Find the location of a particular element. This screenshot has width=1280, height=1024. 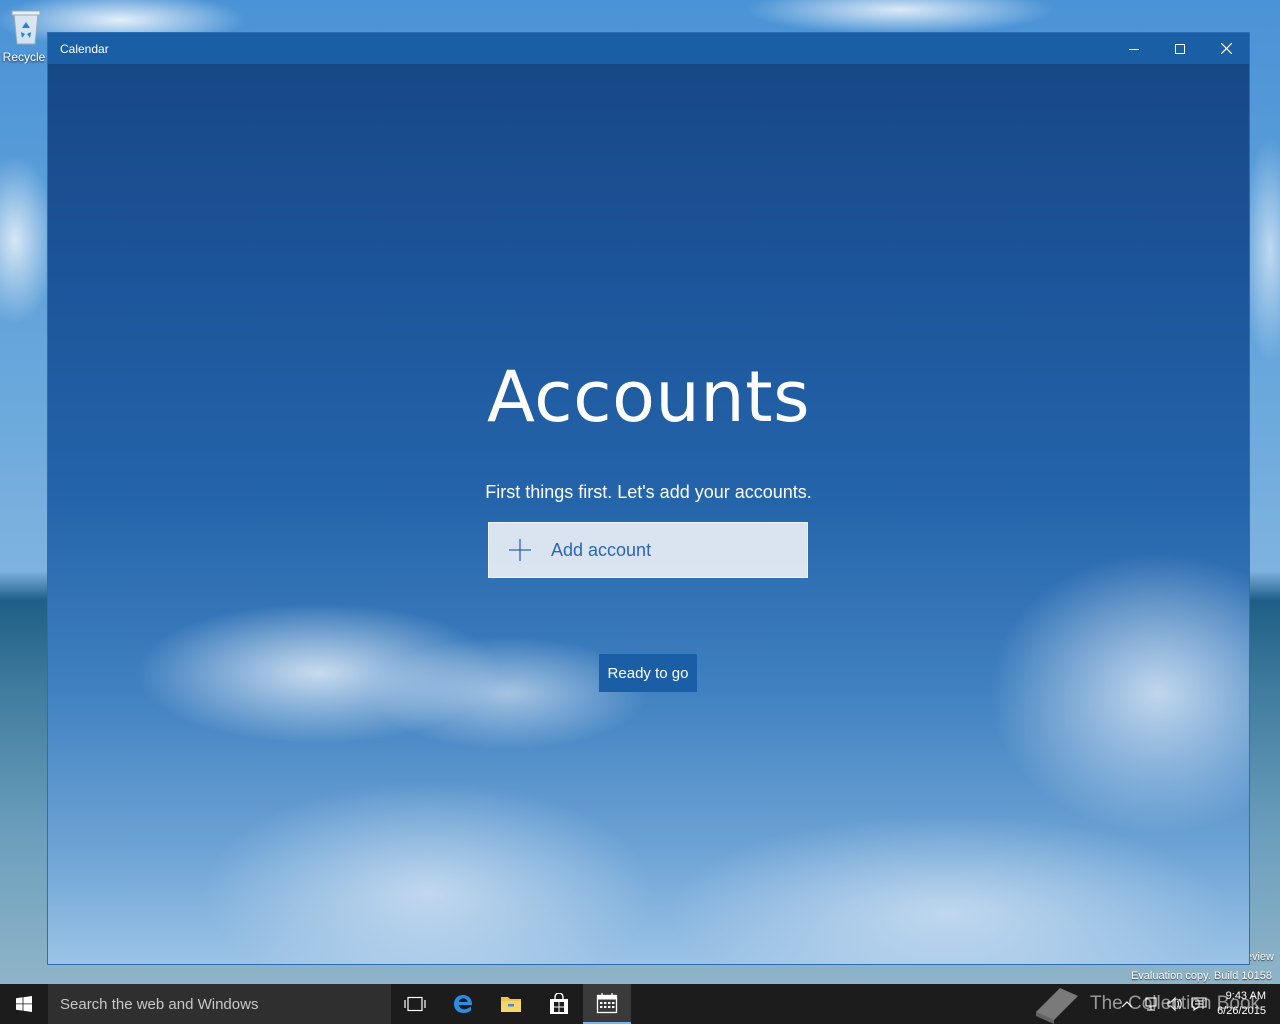

task-view-icon is located at coordinates (415, 1004).